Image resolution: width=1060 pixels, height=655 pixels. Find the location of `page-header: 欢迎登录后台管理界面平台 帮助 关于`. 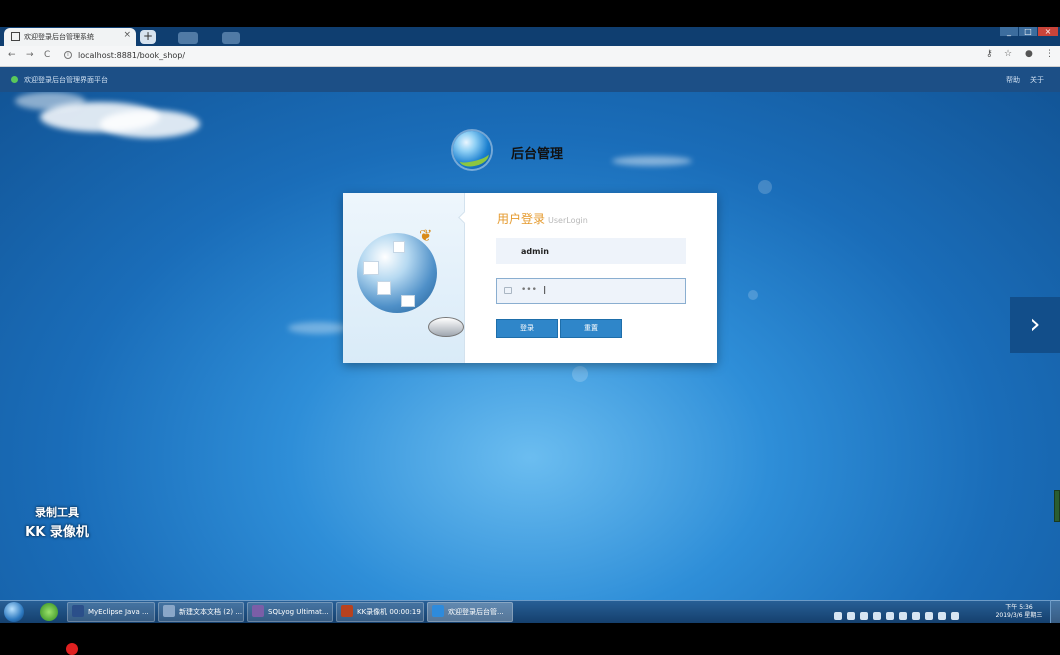

page-header: 欢迎登录后台管理界面平台 帮助 关于 is located at coordinates (530, 80).